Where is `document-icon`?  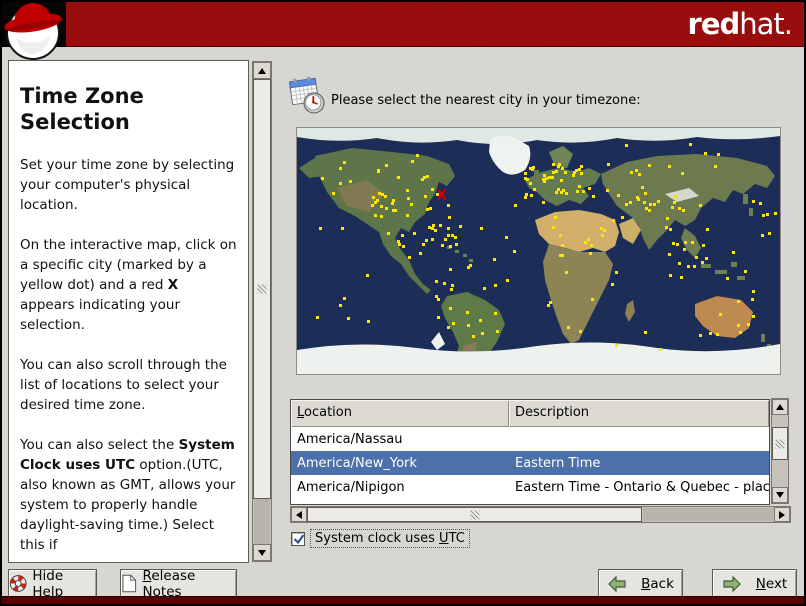 document-icon is located at coordinates (129, 583).